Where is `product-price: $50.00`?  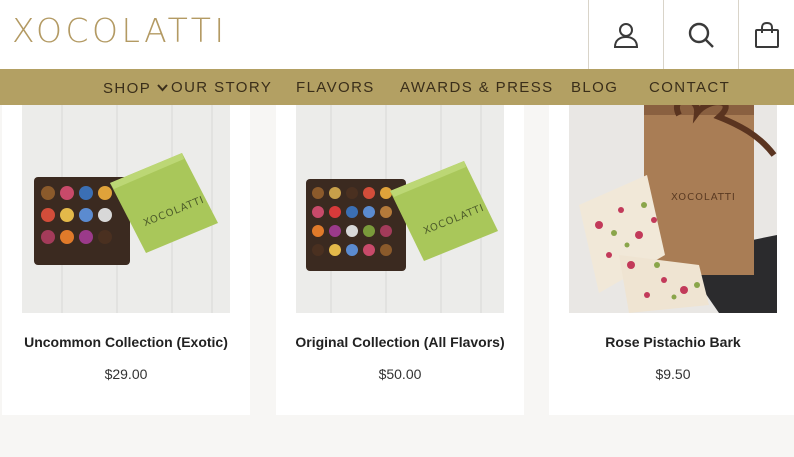 product-price: $50.00 is located at coordinates (400, 374).